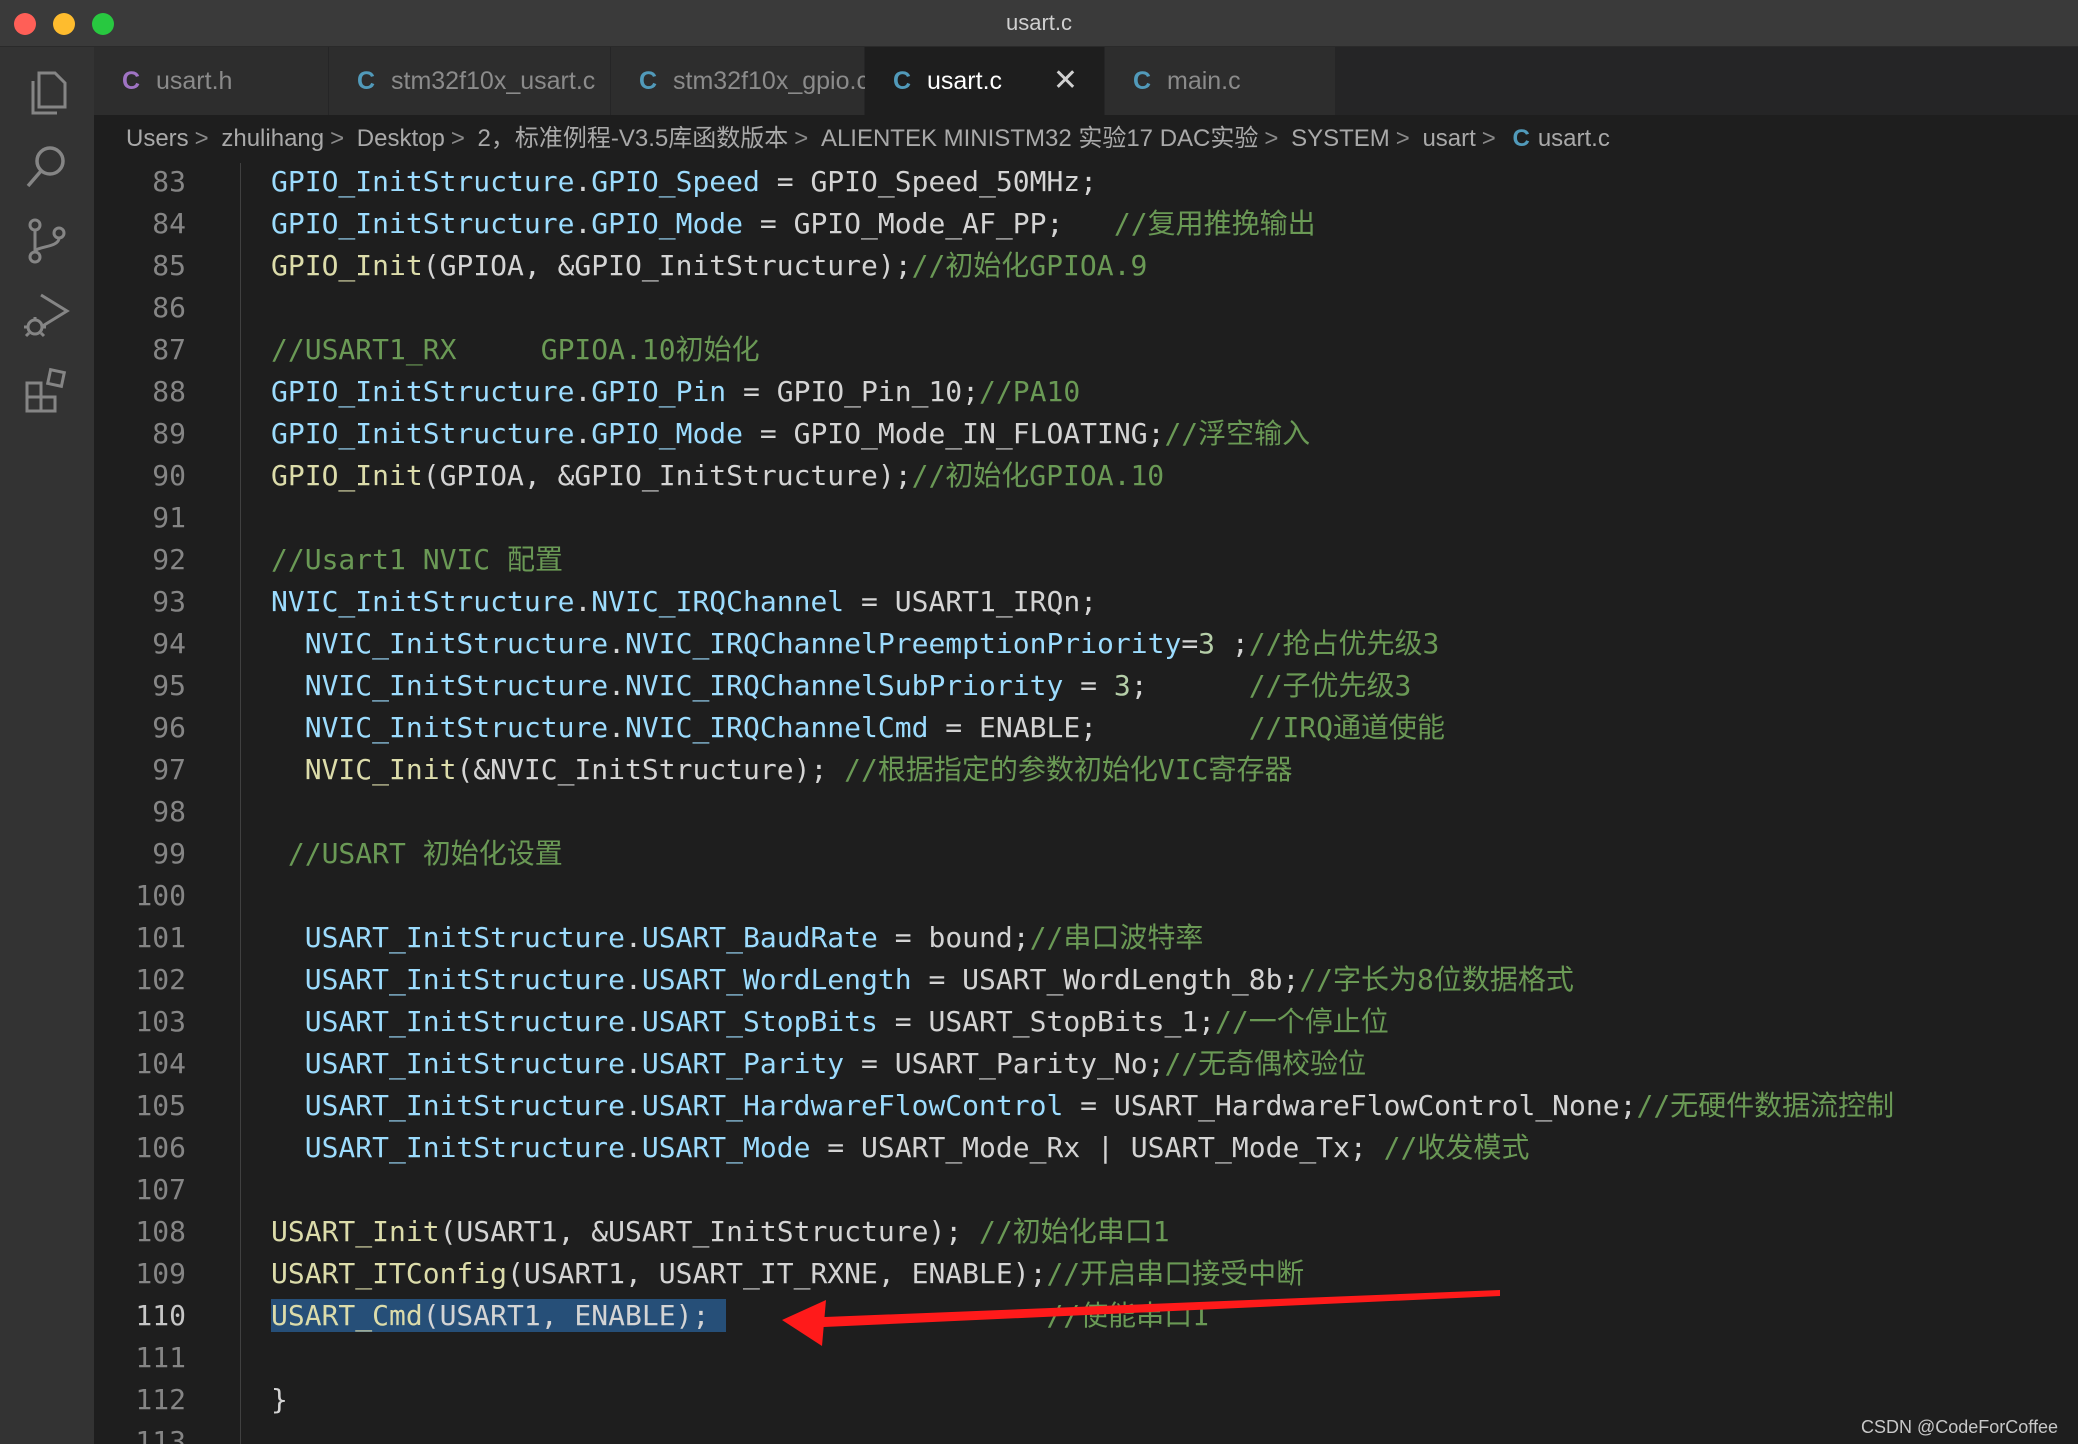  What do you see at coordinates (574, 1315) in the screenshot?
I see `code-token: (USART1, ENABLE);` at bounding box center [574, 1315].